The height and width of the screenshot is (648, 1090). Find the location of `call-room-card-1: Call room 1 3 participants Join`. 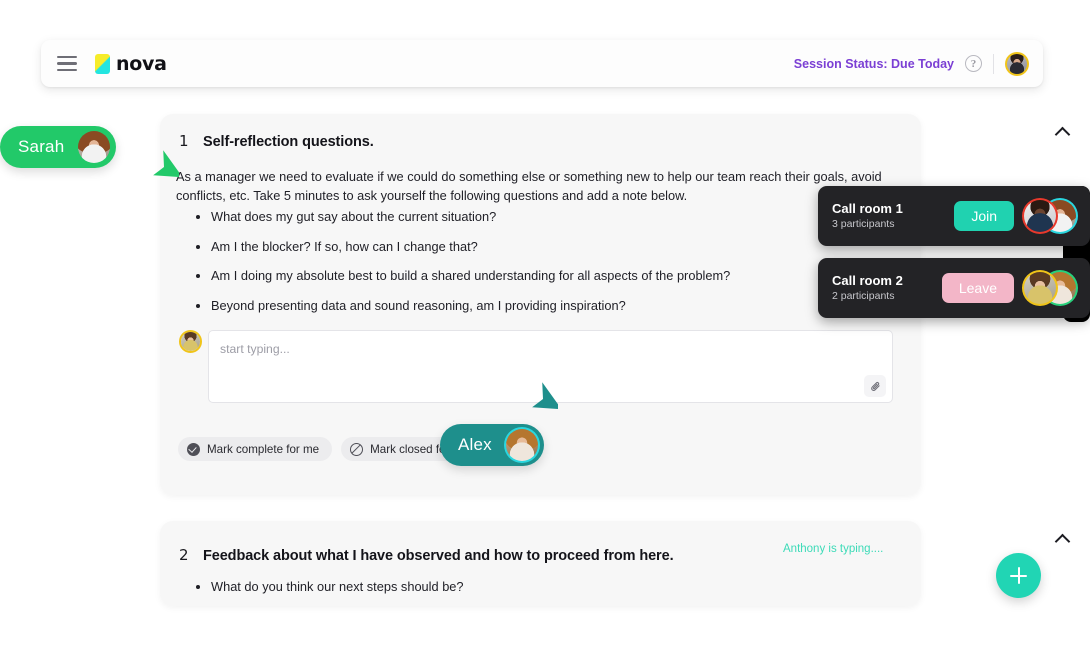

call-room-card-1: Call room 1 3 participants Join is located at coordinates (954, 216).